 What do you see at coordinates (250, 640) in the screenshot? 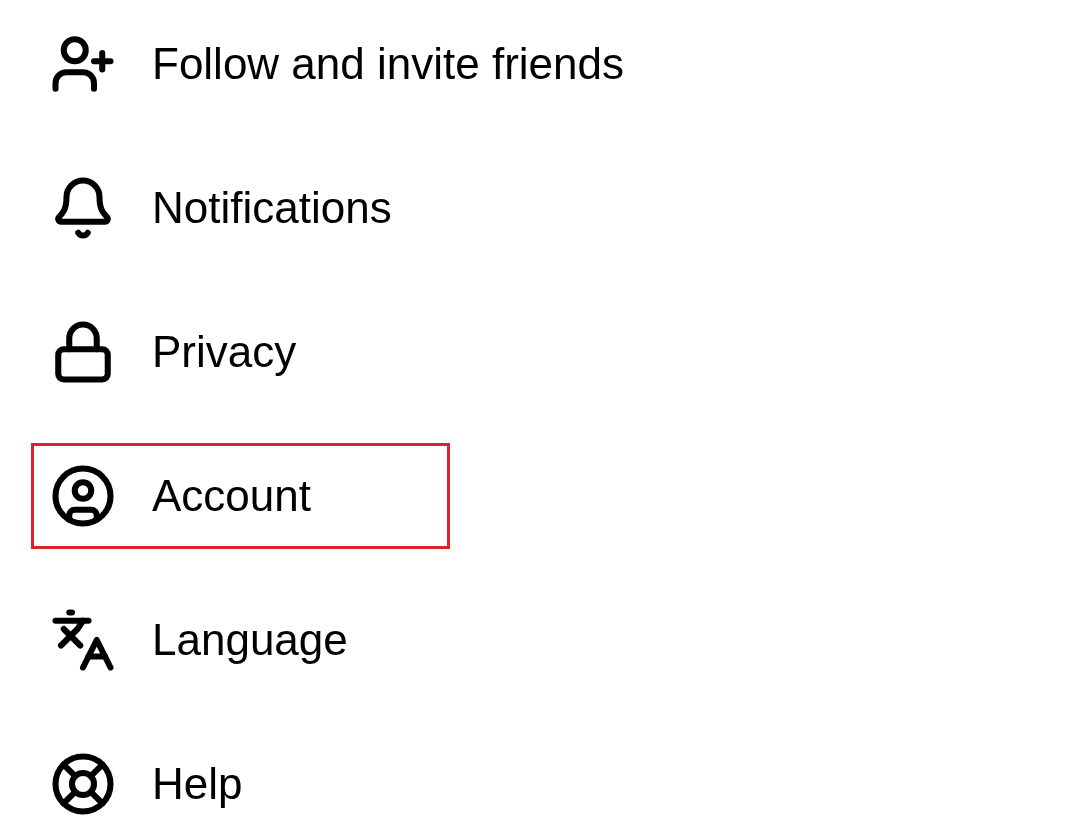
I see `menu-item-label: Language` at bounding box center [250, 640].